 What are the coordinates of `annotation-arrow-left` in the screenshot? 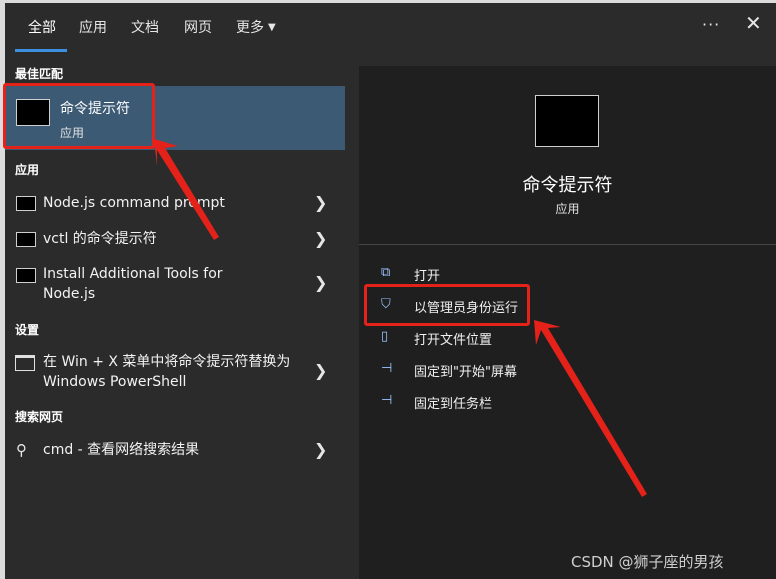 It's located at (186, 189).